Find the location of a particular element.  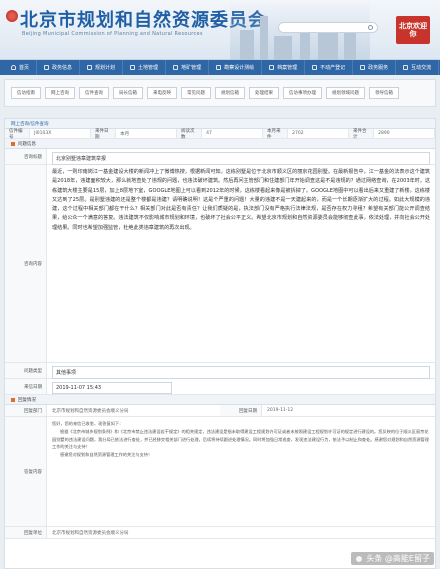

body-label: 咨询内容 is located at coordinates (26, 263).